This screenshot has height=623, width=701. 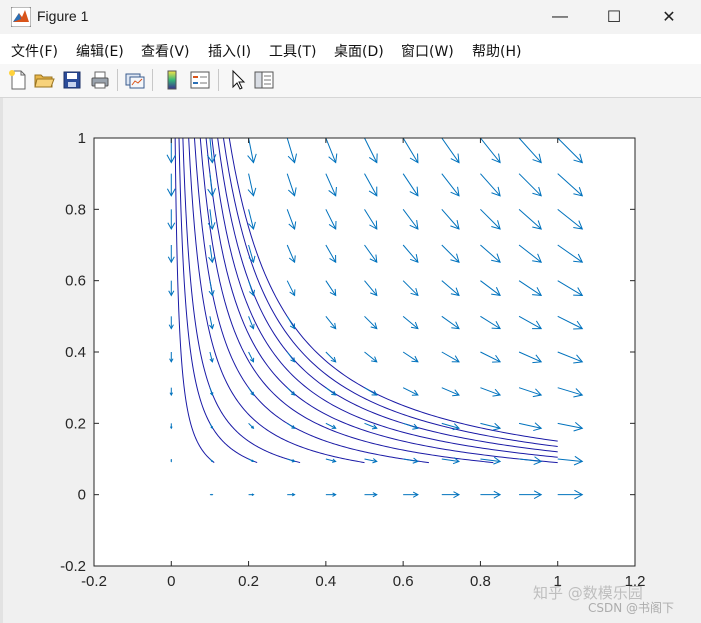 What do you see at coordinates (82, 495) in the screenshot?
I see `y-tick-label: 0` at bounding box center [82, 495].